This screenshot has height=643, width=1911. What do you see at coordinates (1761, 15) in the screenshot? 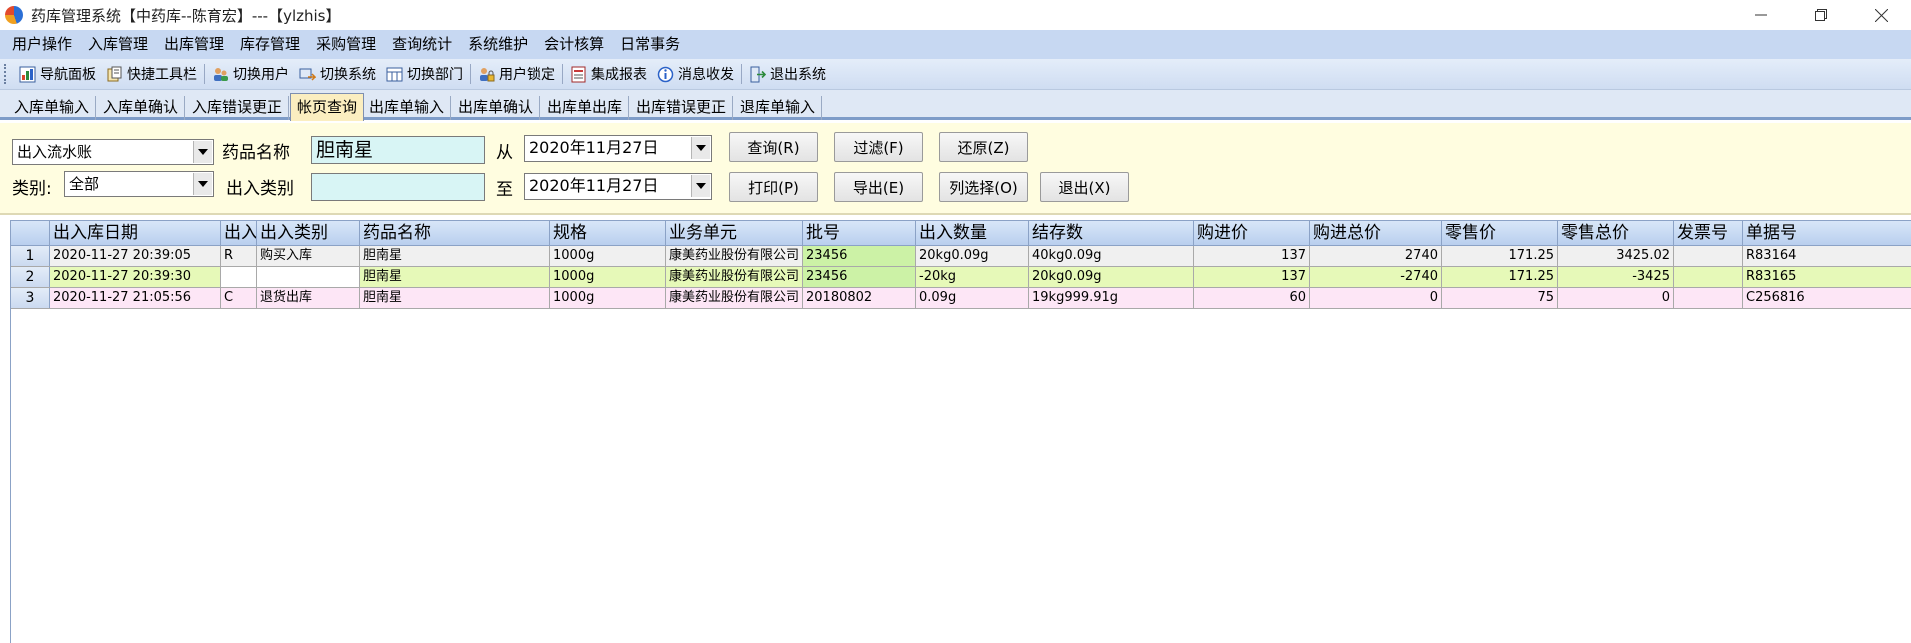
I see `minimize-button` at bounding box center [1761, 15].